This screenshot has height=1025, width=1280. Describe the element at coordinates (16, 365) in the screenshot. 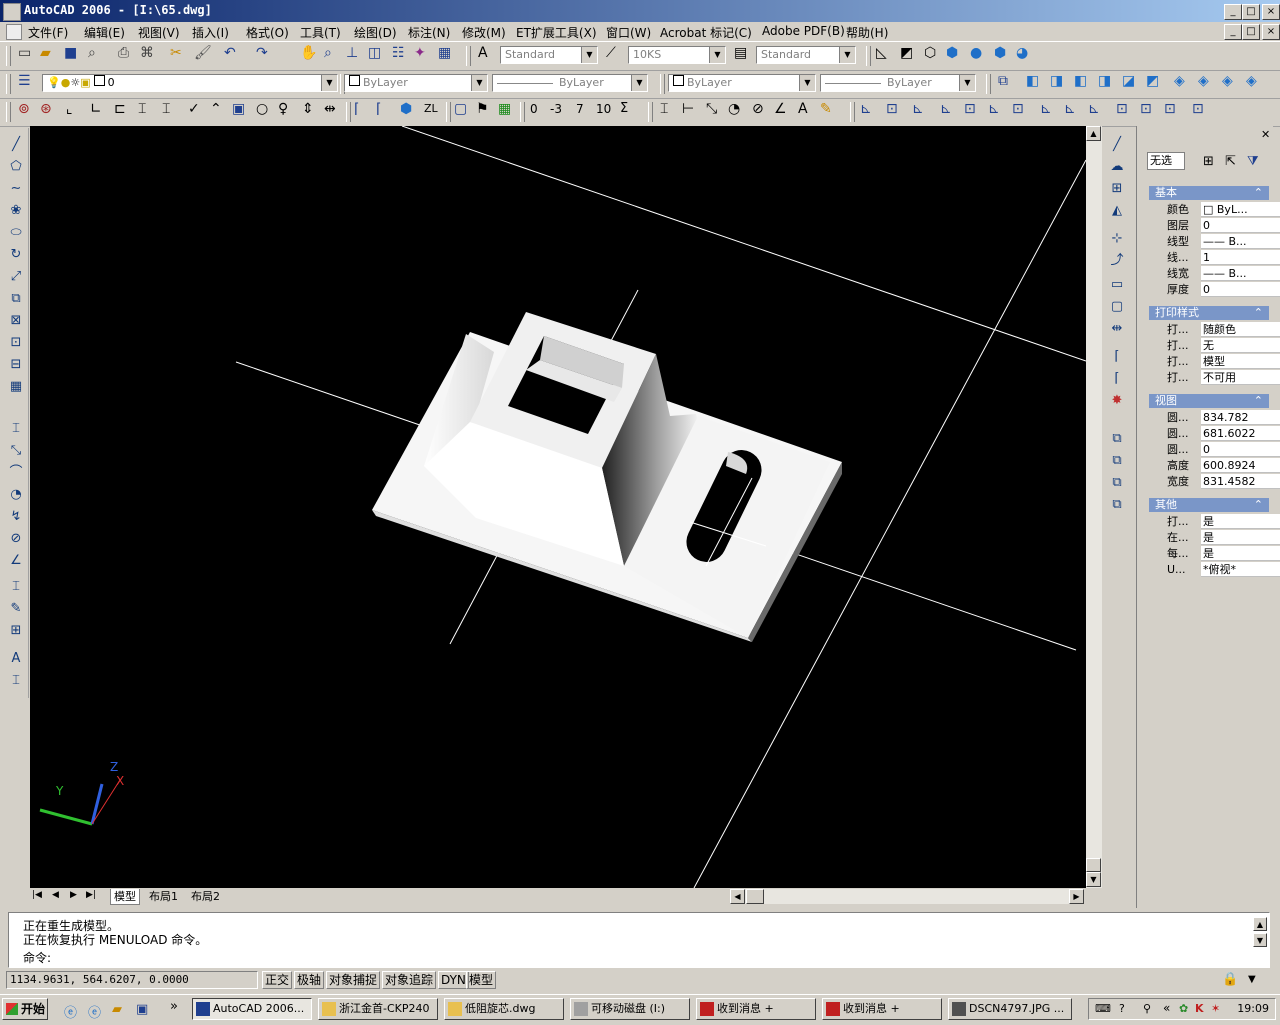

I see `extend-icon: ⊟` at that location.